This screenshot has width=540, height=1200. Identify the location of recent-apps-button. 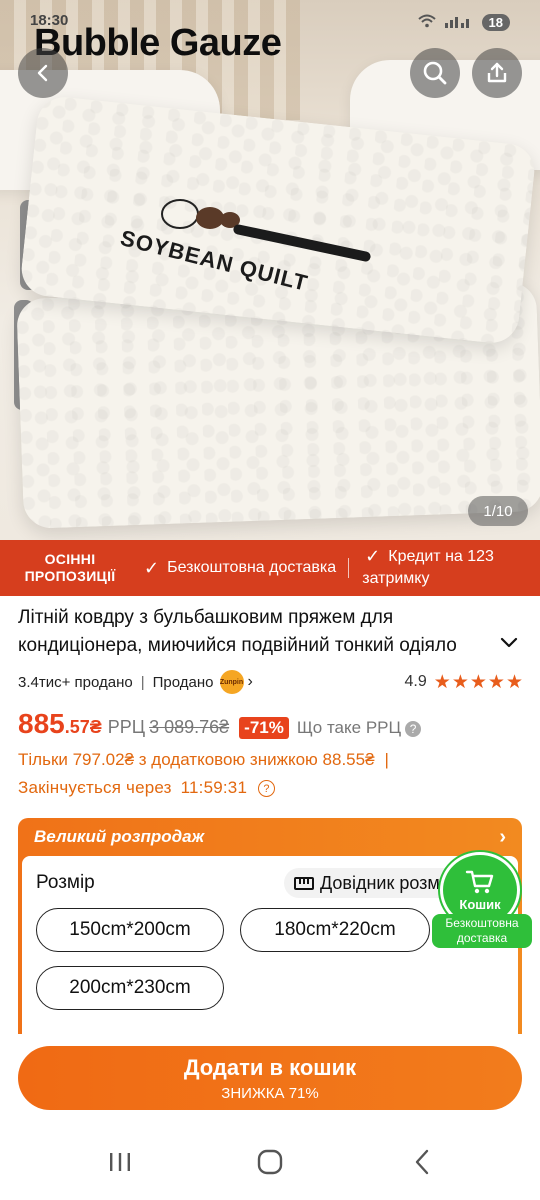
(120, 1162).